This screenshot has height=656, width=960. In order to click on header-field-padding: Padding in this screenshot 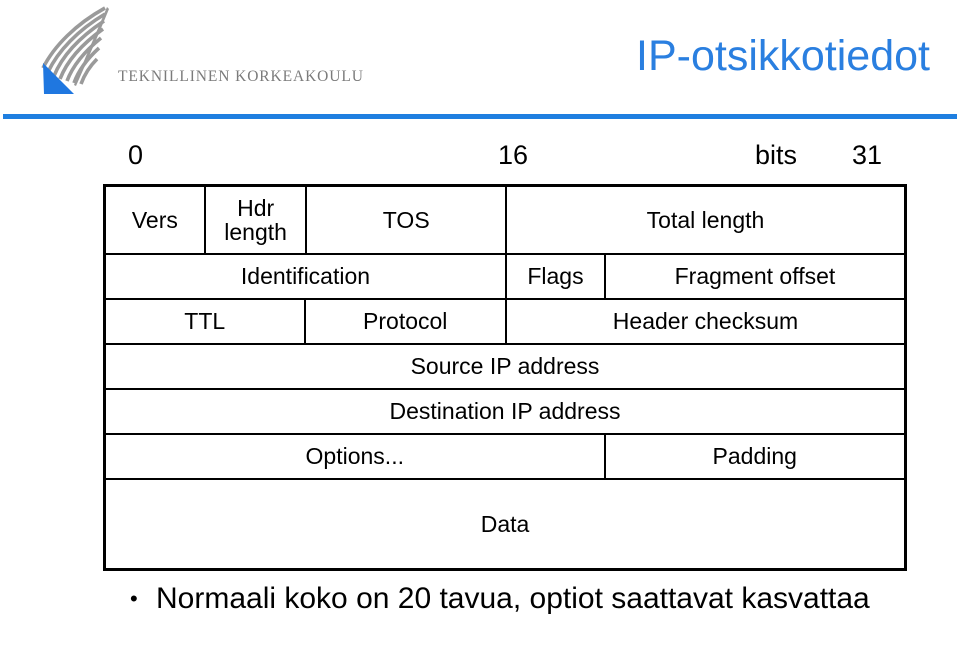, I will do `click(754, 456)`.